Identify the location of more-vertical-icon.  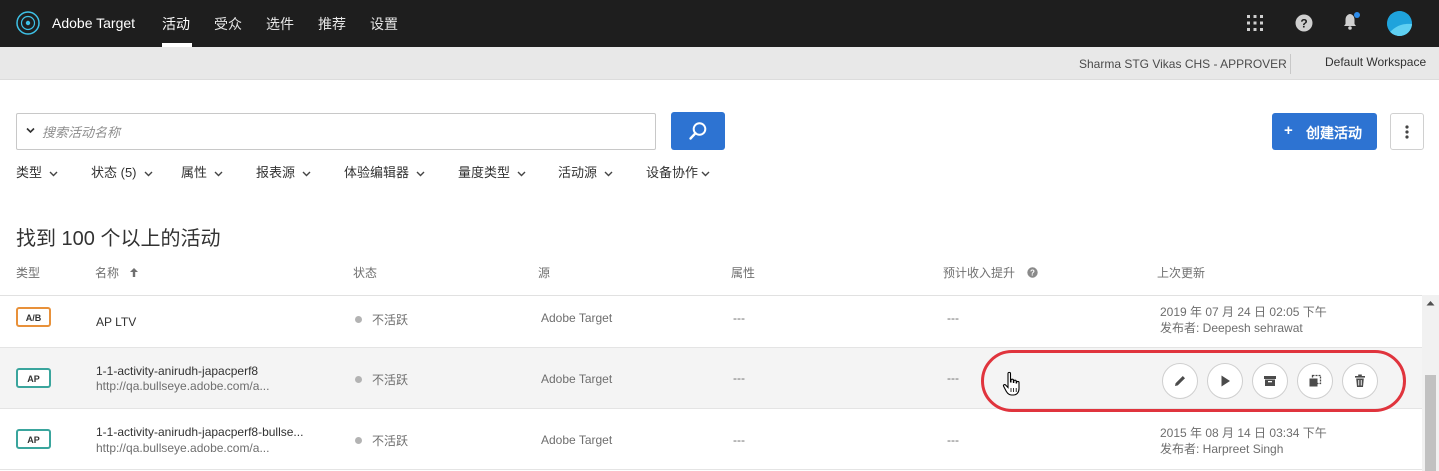
(1407, 132).